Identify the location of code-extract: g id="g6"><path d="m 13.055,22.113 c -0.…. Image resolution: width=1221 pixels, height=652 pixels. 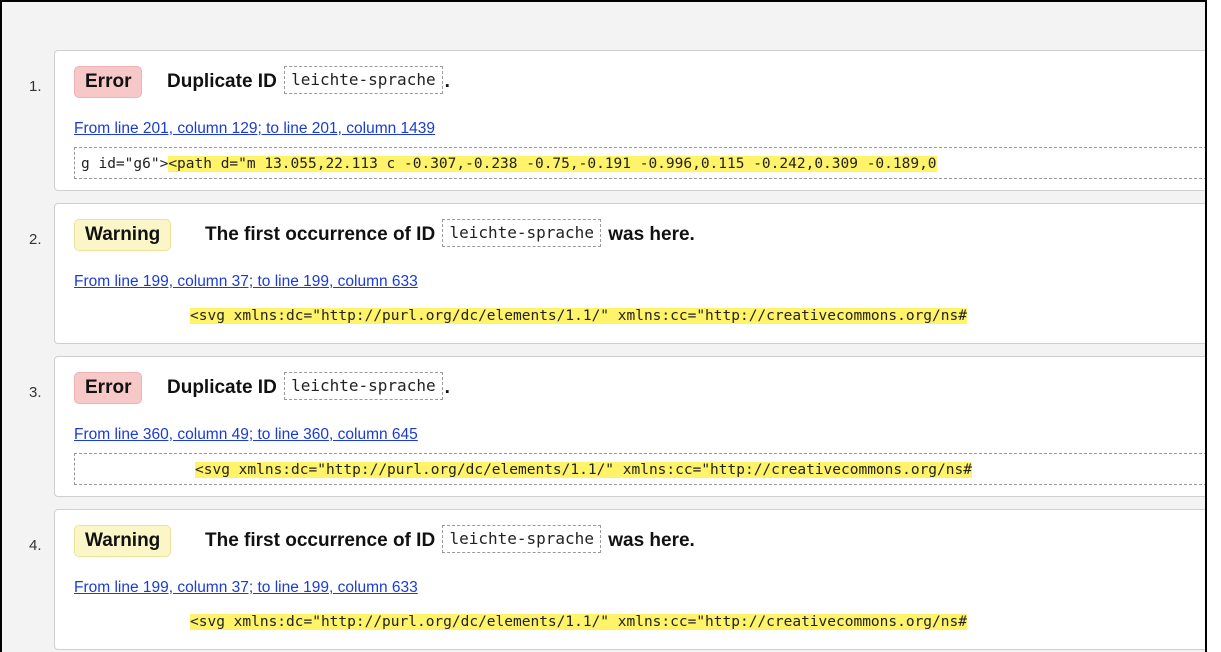
(639, 163).